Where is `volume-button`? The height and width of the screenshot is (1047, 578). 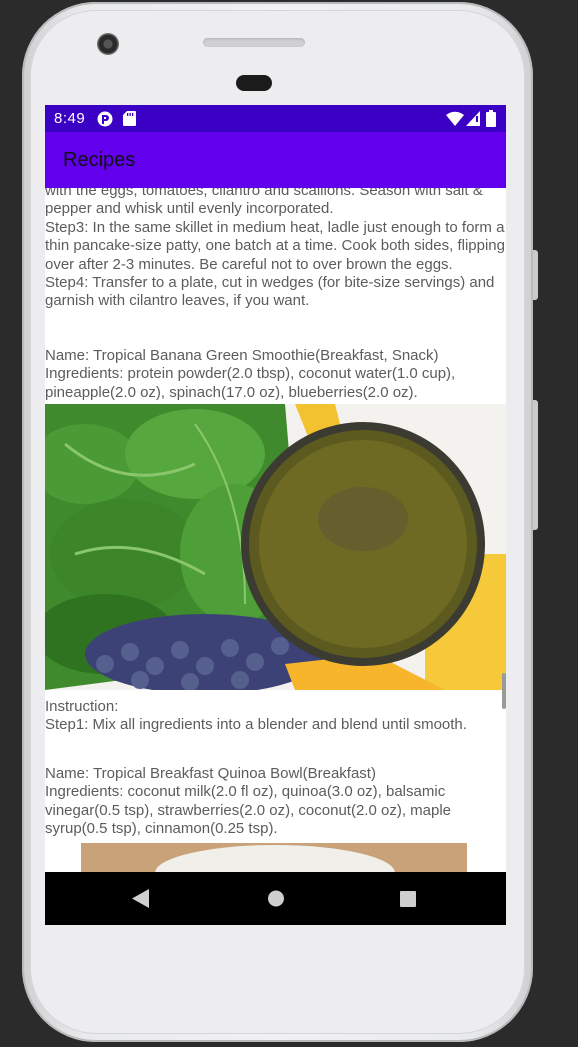
volume-button is located at coordinates (535, 275).